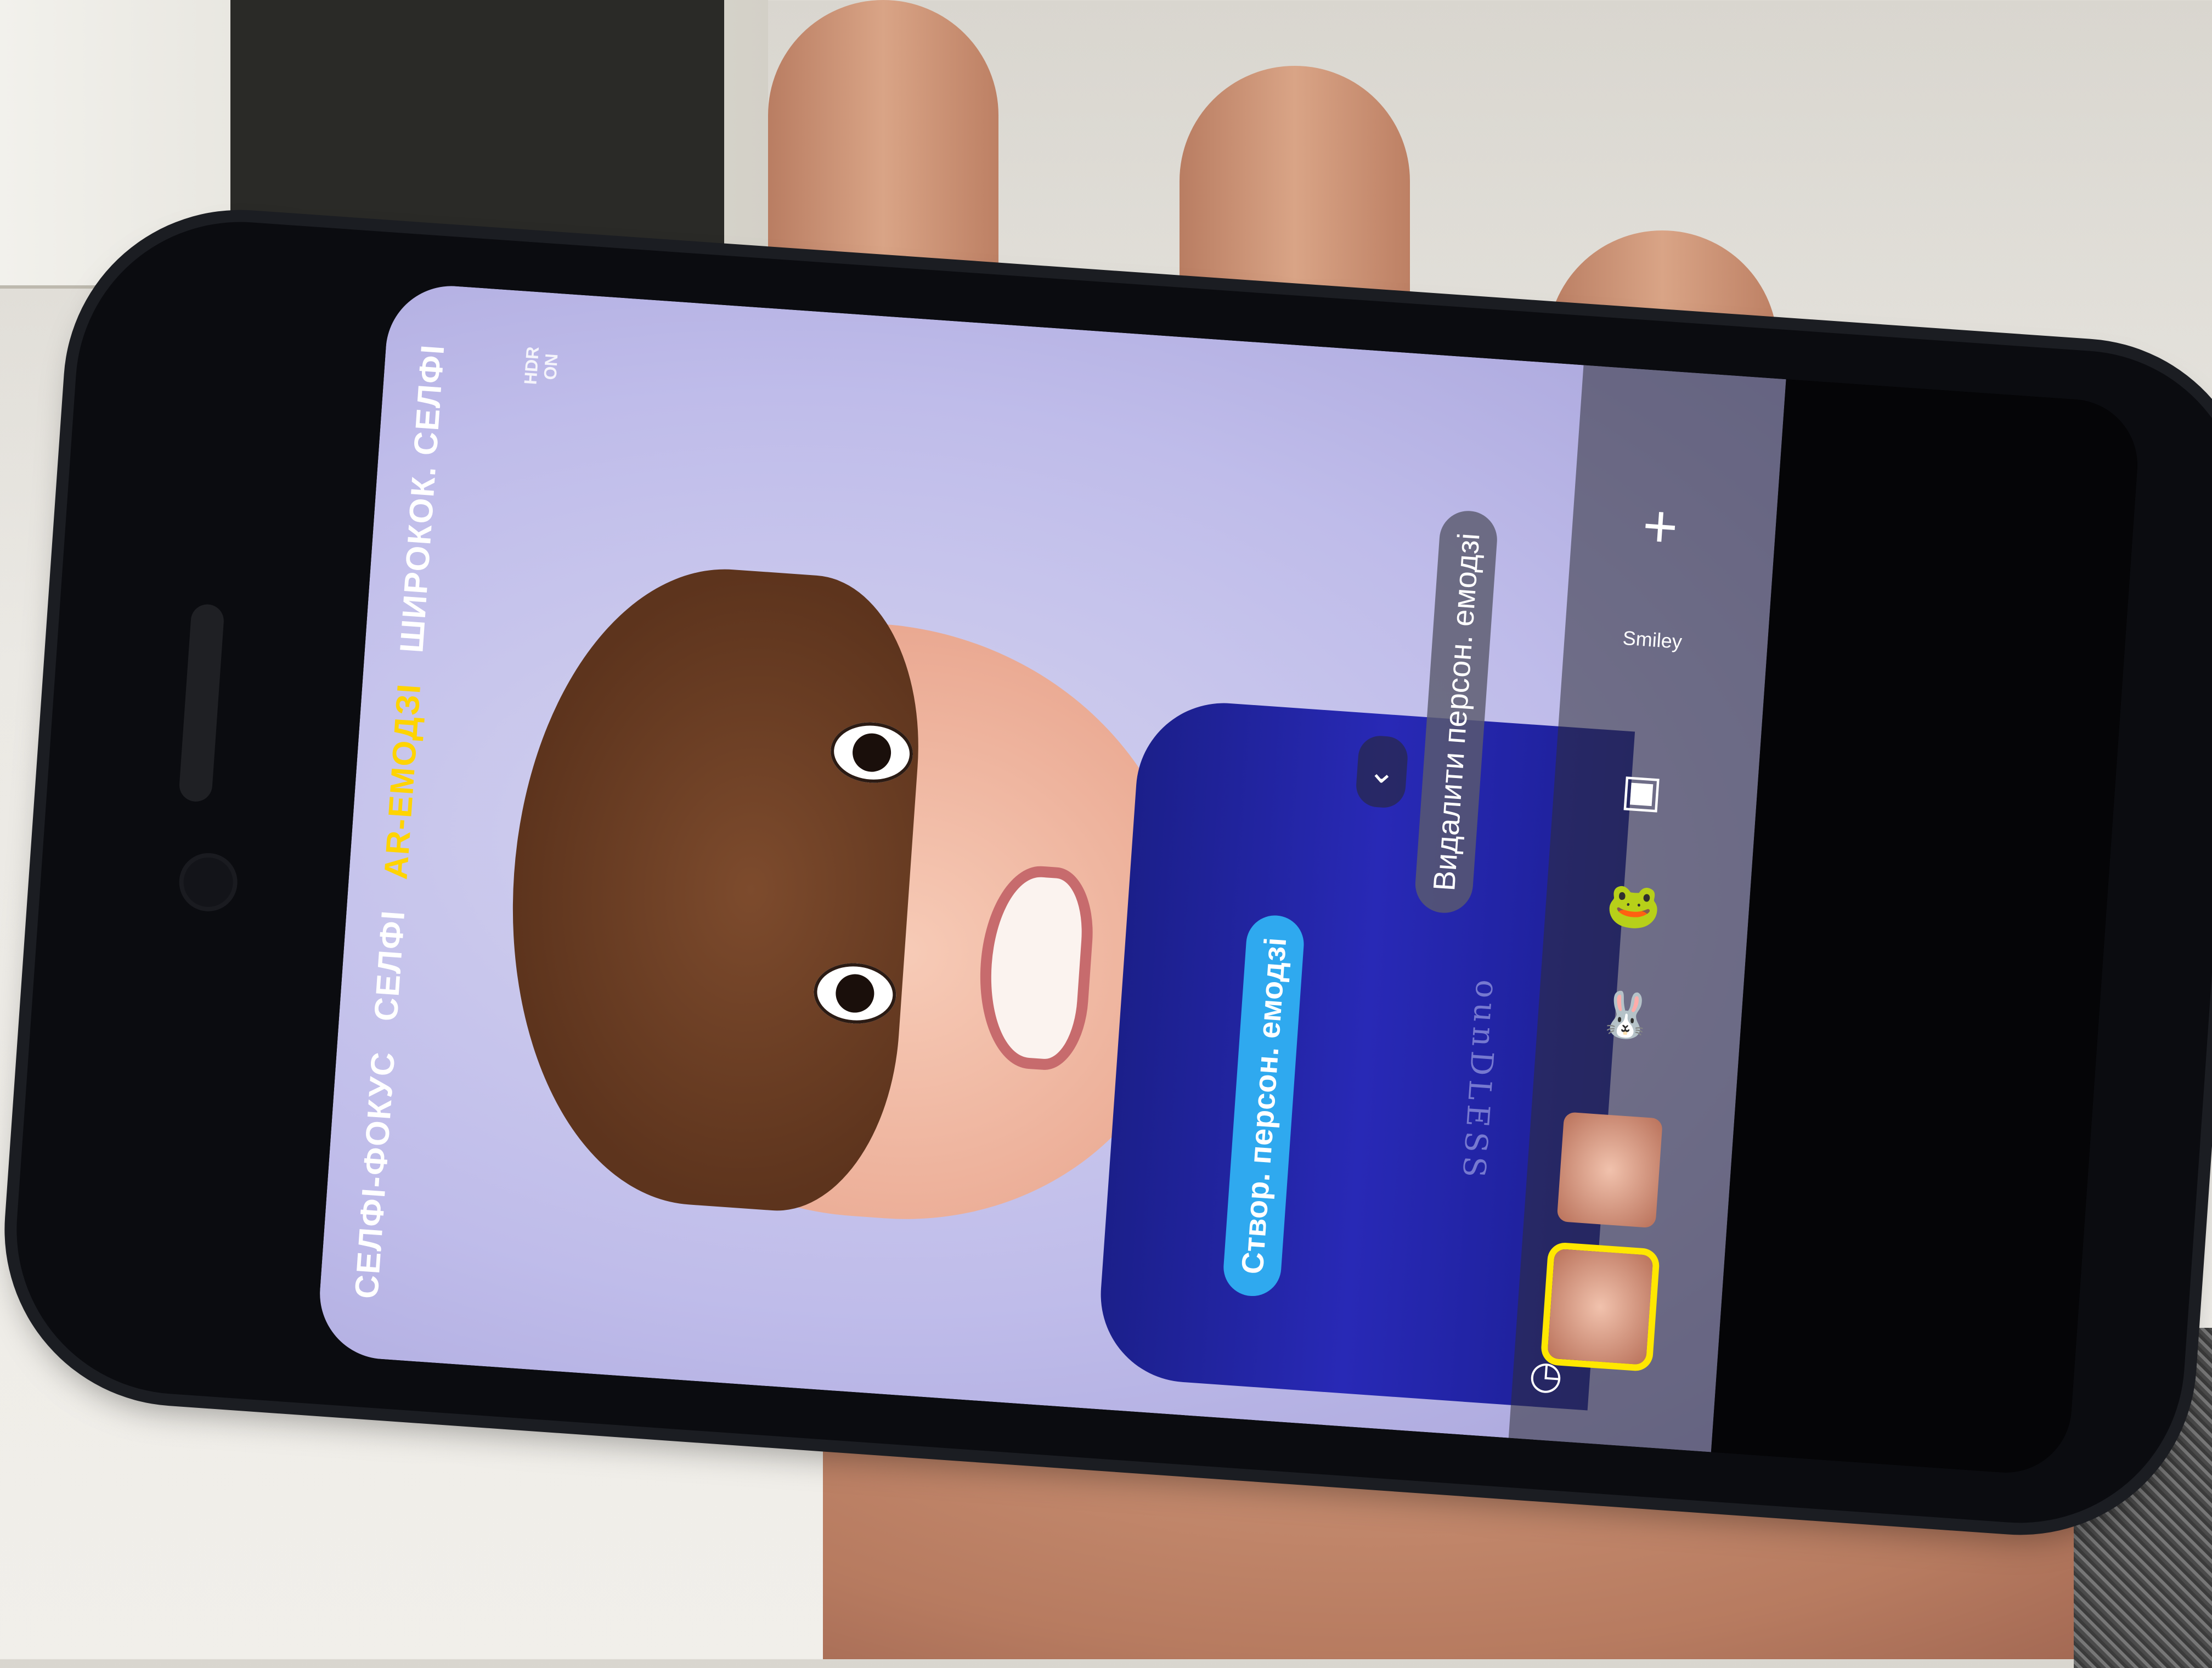  Describe the element at coordinates (402, 781) in the screenshot. I see `mode-ar-emoji: AR-ЕМОДЗІ` at that location.